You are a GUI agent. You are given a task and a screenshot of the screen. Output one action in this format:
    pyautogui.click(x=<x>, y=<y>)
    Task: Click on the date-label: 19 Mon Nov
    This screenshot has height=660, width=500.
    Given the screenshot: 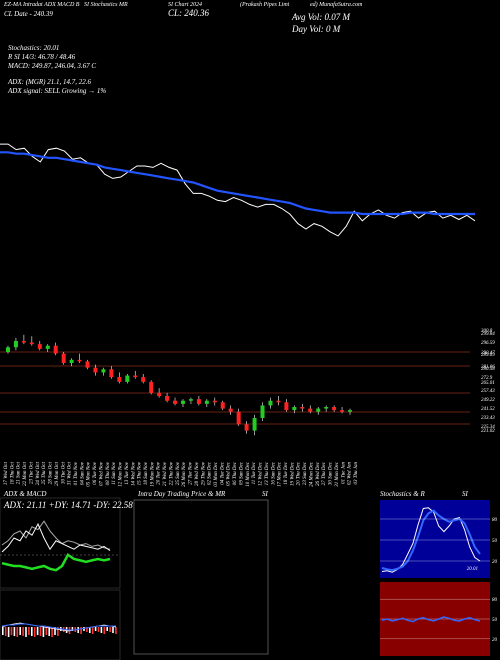 What is the action you would take?
    pyautogui.click(x=152, y=474)
    